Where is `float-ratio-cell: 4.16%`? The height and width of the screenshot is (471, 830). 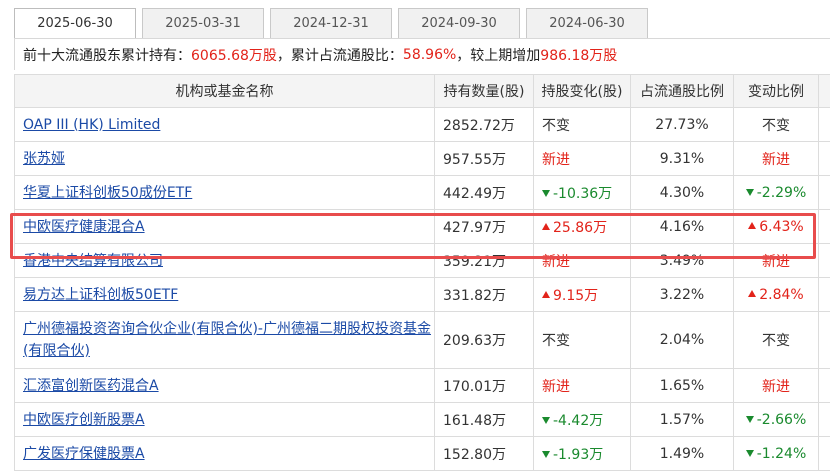 float-ratio-cell: 4.16% is located at coordinates (682, 227).